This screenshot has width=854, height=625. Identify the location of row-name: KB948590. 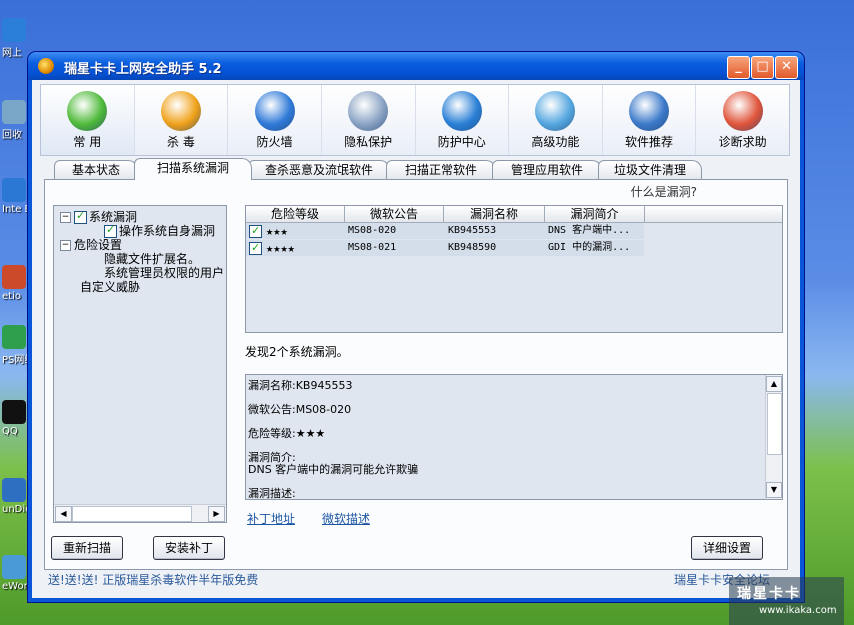
(472, 247).